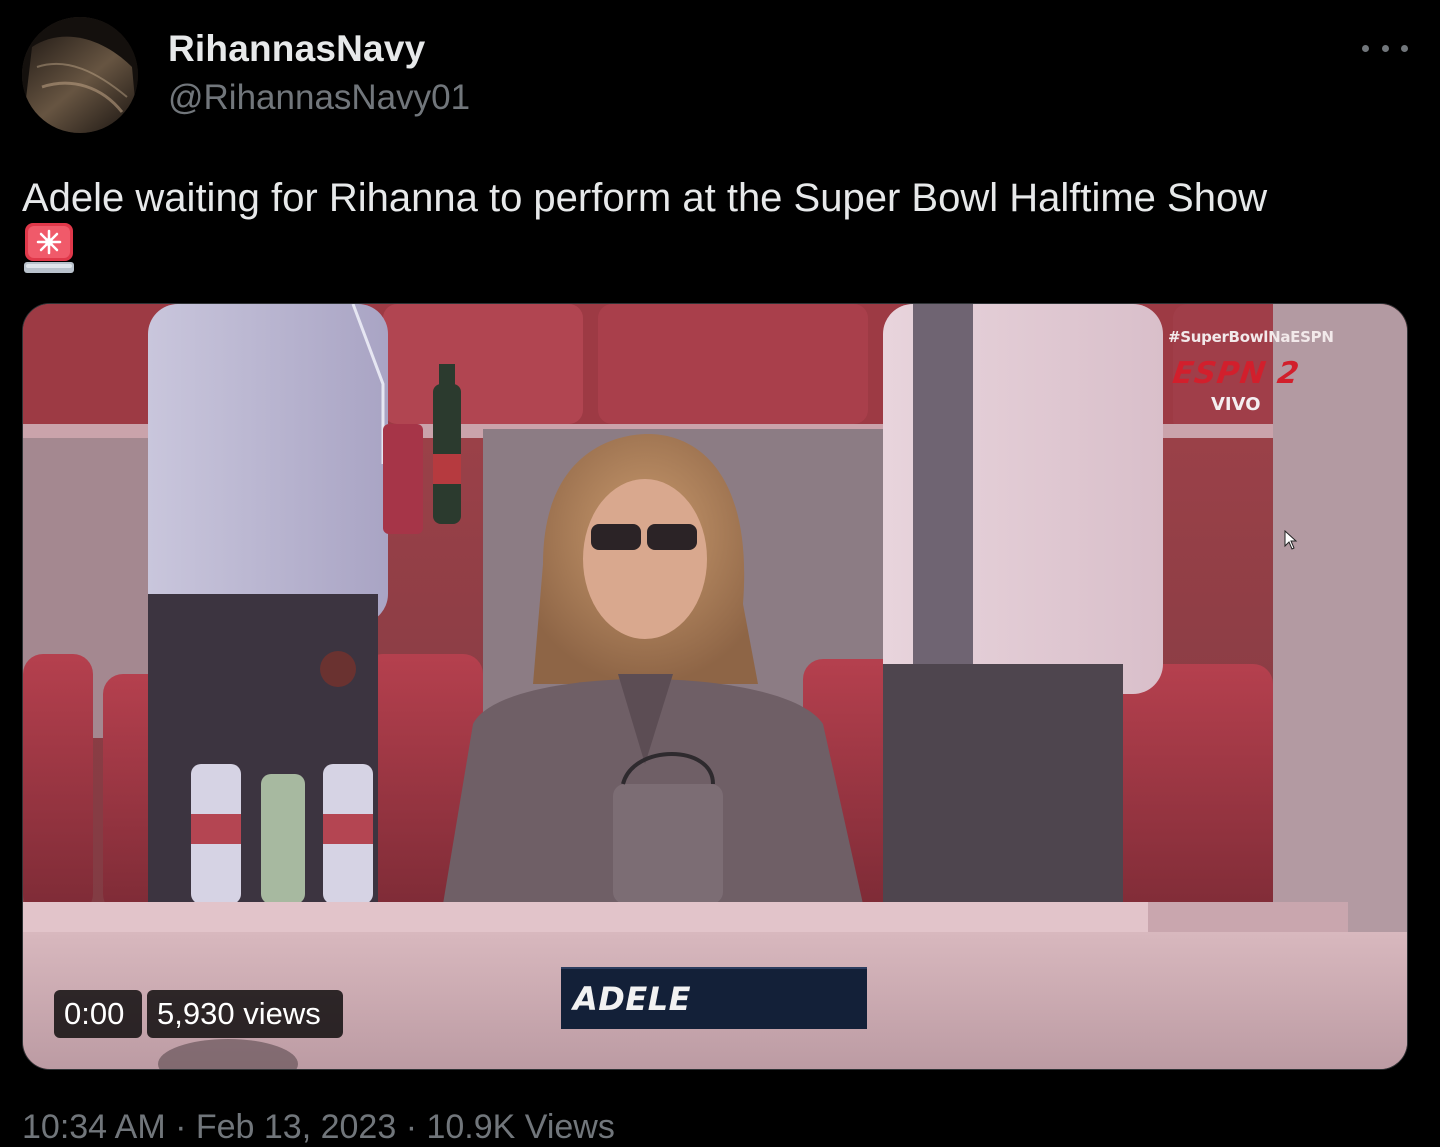 The width and height of the screenshot is (1440, 1147). Describe the element at coordinates (1385, 48) in the screenshot. I see `more-icon` at that location.